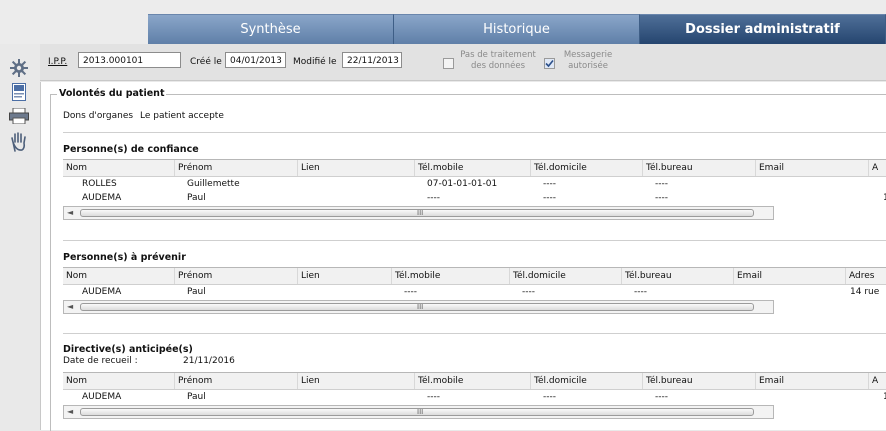  What do you see at coordinates (865, 292) in the screenshot?
I see `cell-adresse: 14 rue` at bounding box center [865, 292].